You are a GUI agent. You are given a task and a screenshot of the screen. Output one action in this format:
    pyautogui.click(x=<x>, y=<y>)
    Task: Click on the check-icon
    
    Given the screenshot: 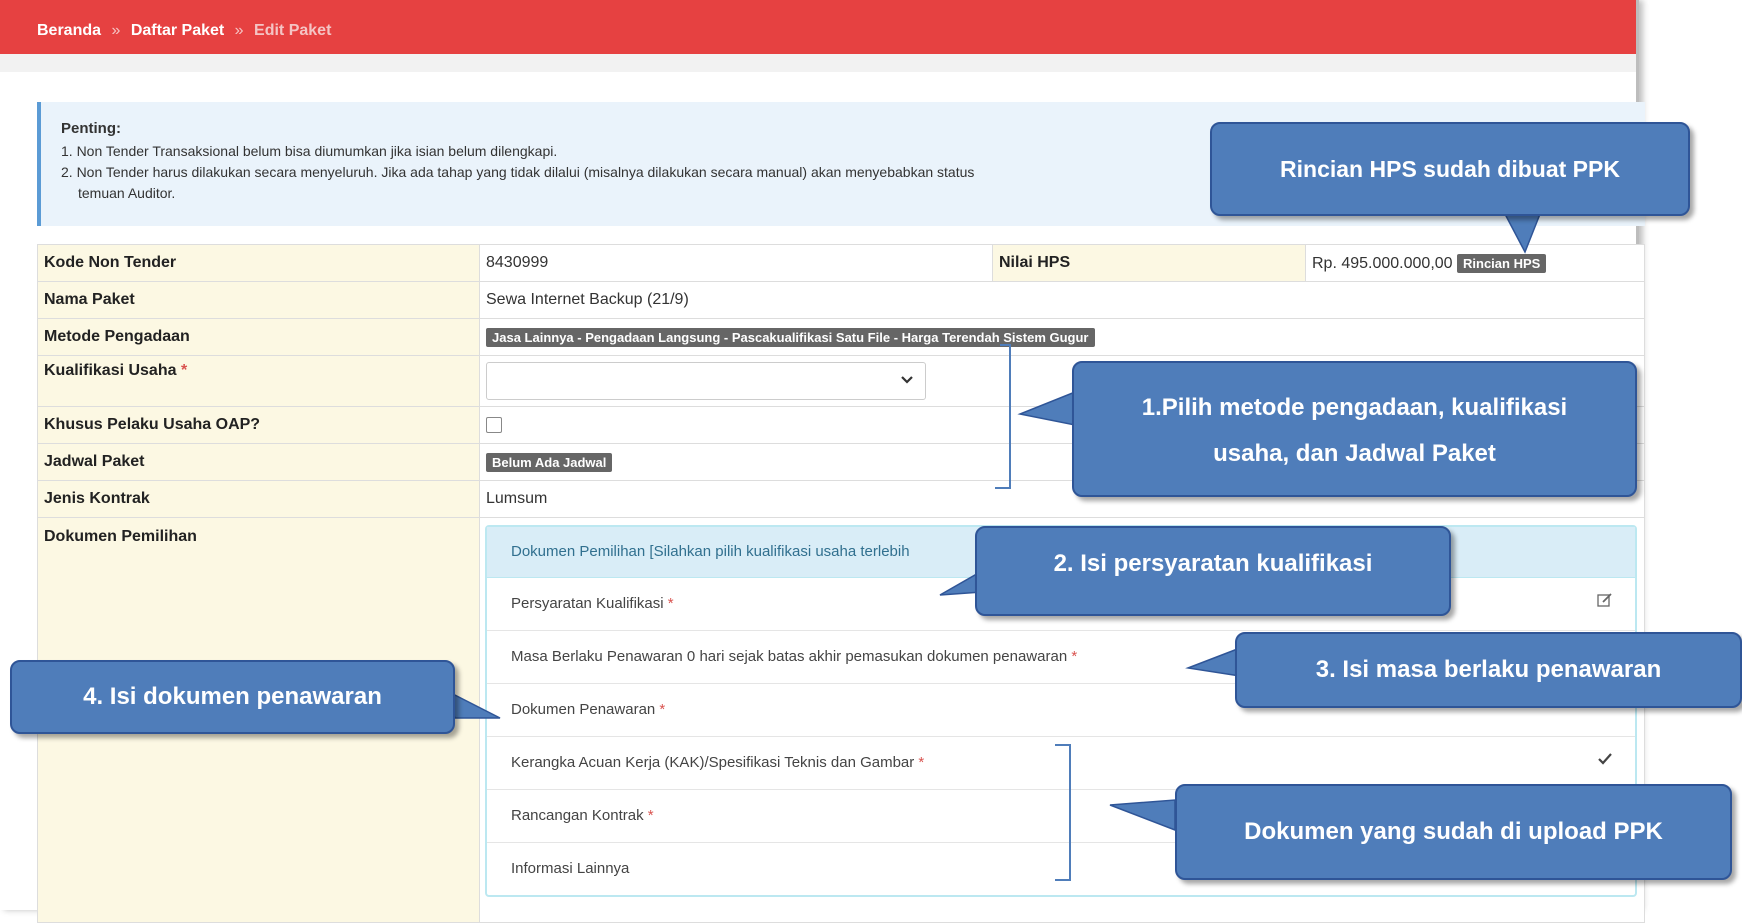 What is the action you would take?
    pyautogui.click(x=1605, y=763)
    